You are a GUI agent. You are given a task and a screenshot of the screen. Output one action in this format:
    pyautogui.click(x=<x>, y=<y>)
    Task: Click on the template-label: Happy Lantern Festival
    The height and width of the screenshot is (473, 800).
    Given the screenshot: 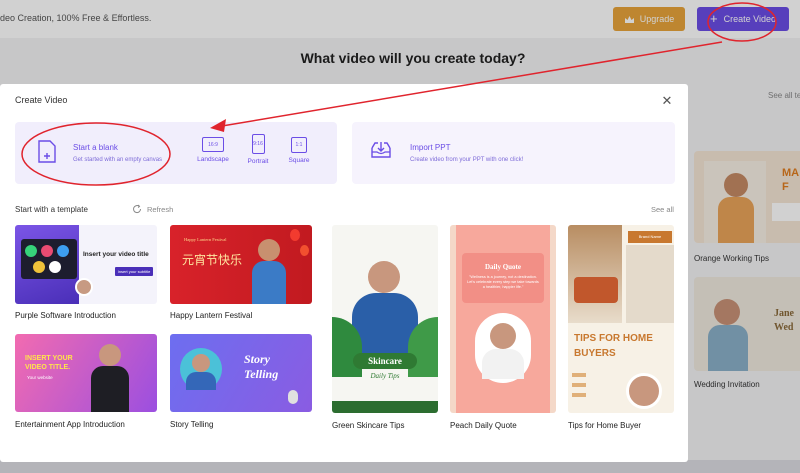 What is the action you would take?
    pyautogui.click(x=211, y=315)
    